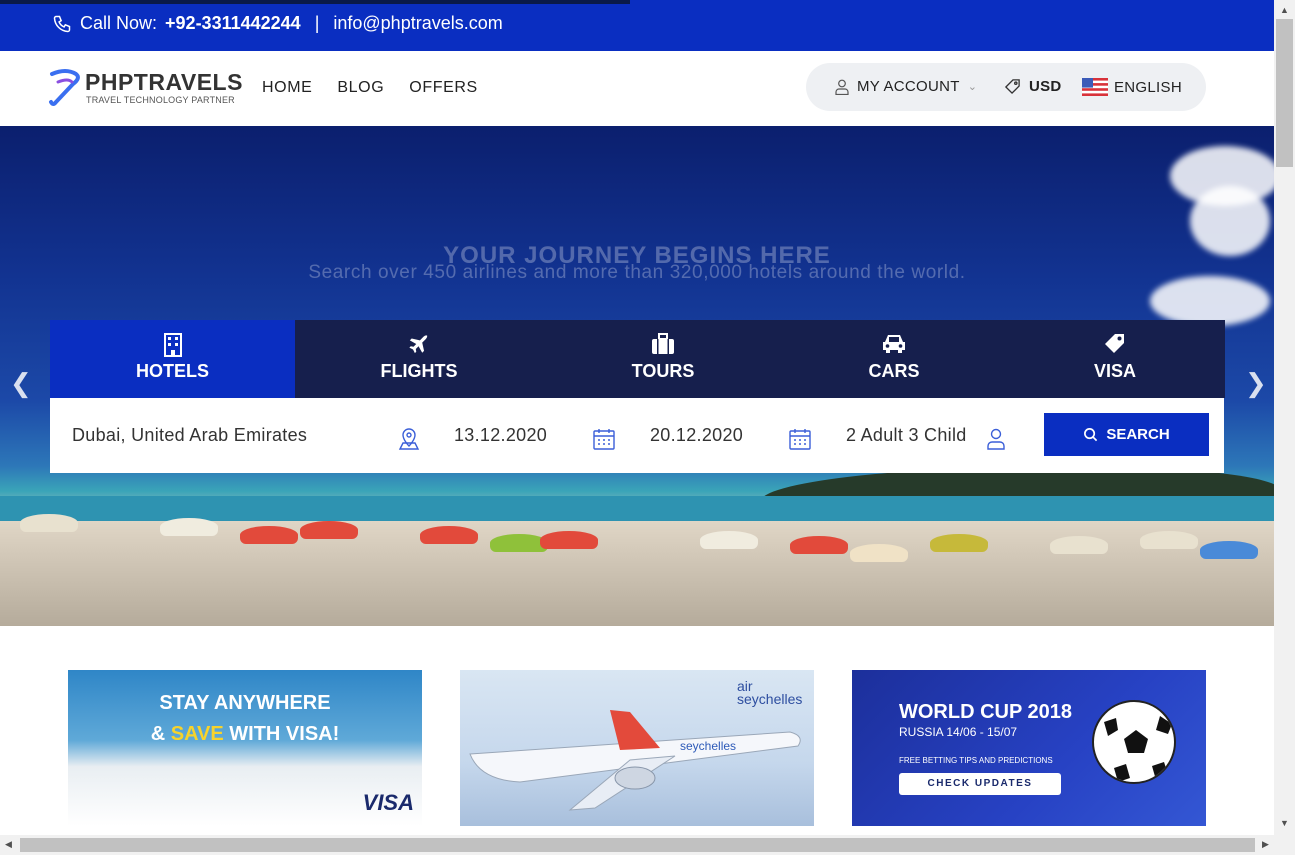 The width and height of the screenshot is (1295, 855). What do you see at coordinates (233, 23) in the screenshot?
I see `phone-number: +92-3311442244` at bounding box center [233, 23].